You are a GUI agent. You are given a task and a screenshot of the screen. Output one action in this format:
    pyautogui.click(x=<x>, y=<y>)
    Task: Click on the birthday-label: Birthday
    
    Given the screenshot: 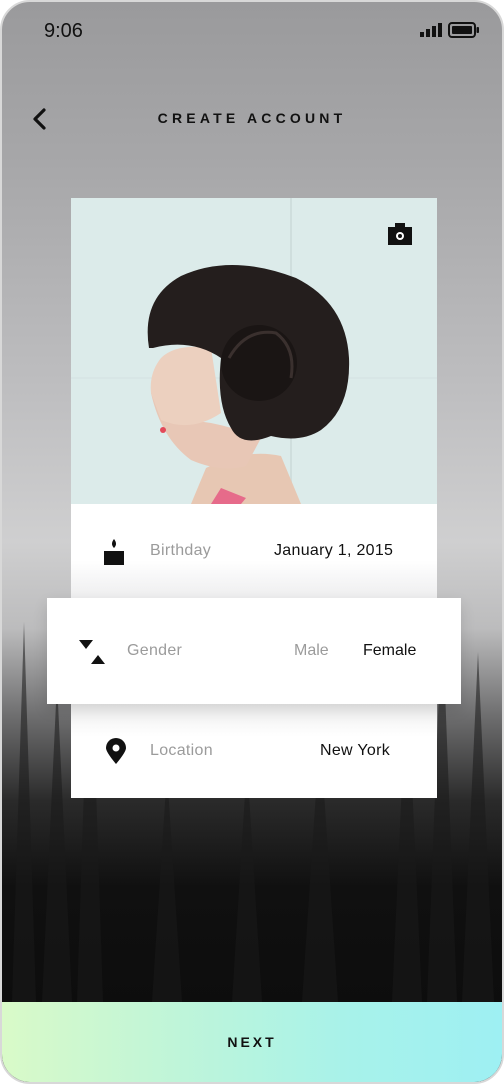 What is the action you would take?
    pyautogui.click(x=181, y=550)
    